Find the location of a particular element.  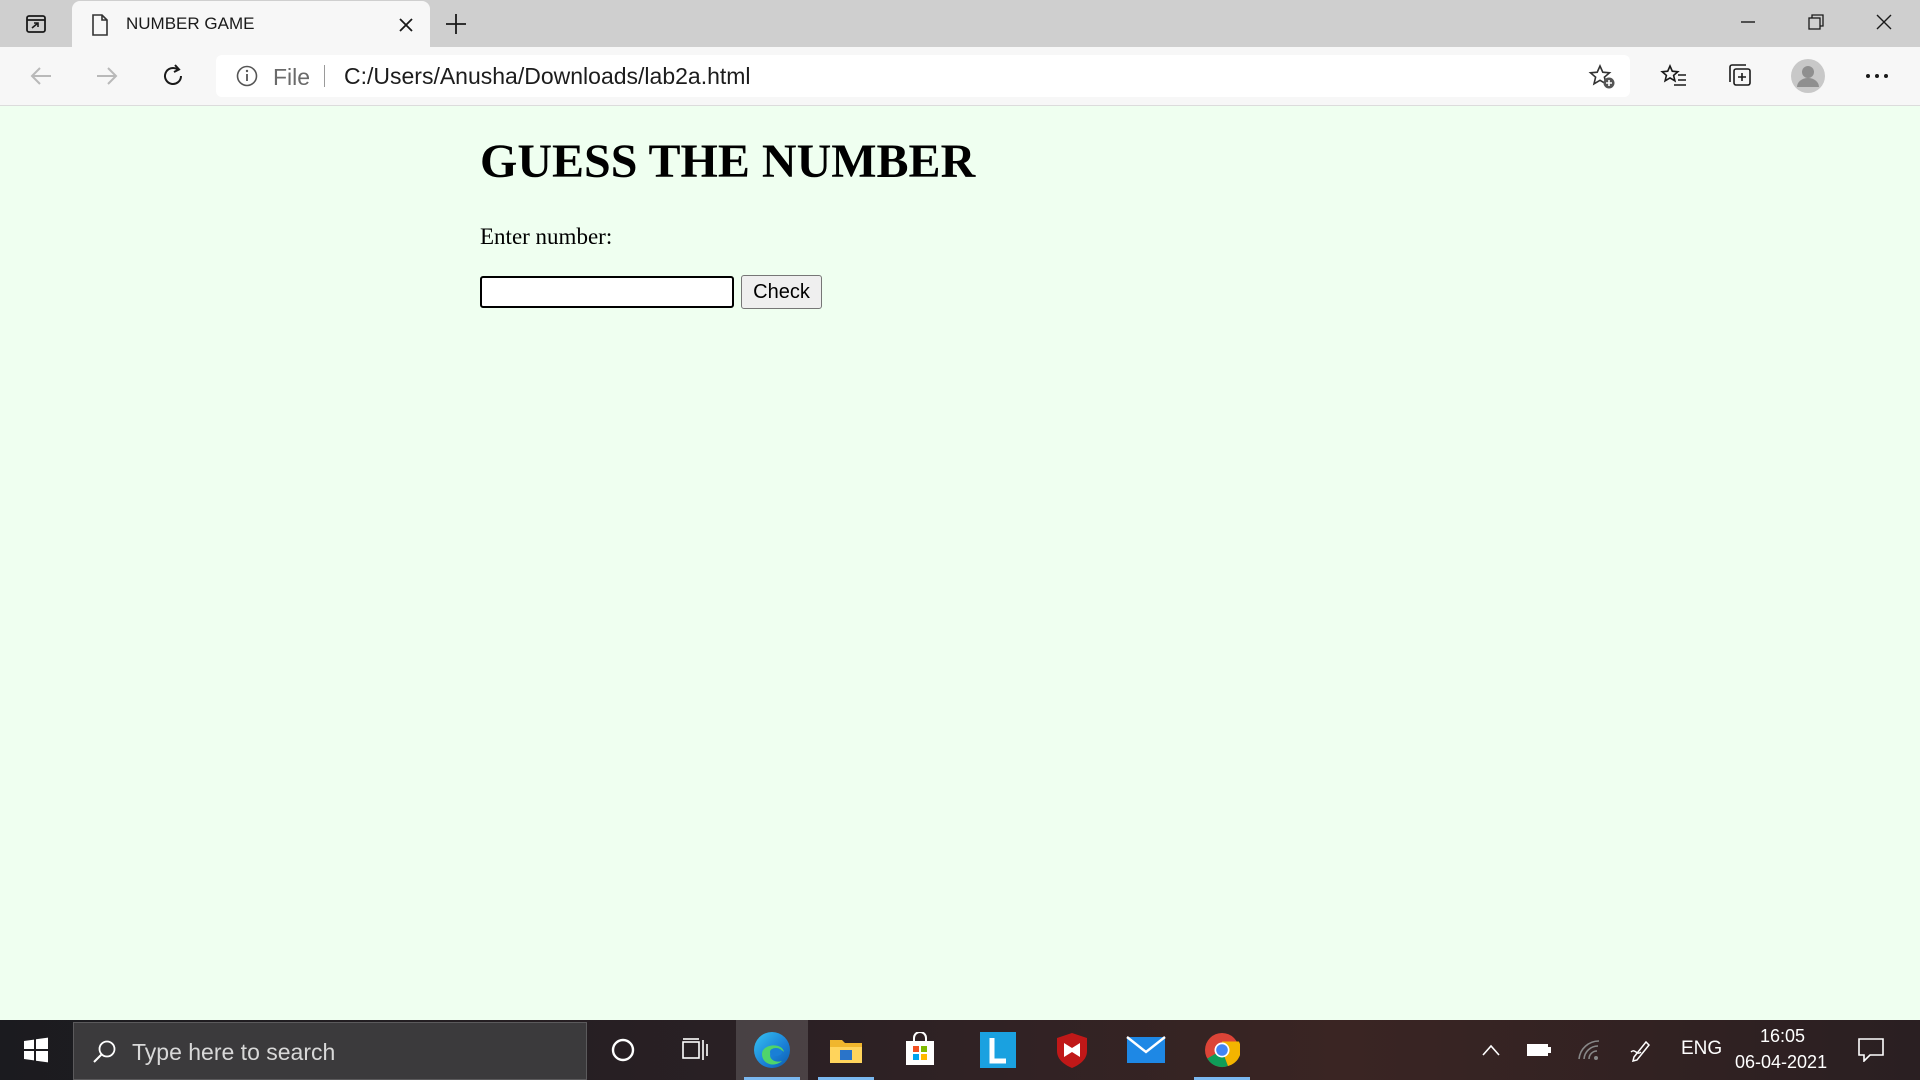

tab-strip: NUMBER GAME is located at coordinates (960, 23).